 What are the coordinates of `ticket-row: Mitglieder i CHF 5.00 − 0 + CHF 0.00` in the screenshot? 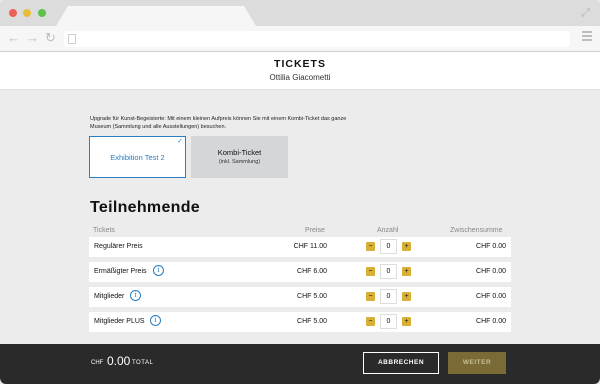 It's located at (300, 297).